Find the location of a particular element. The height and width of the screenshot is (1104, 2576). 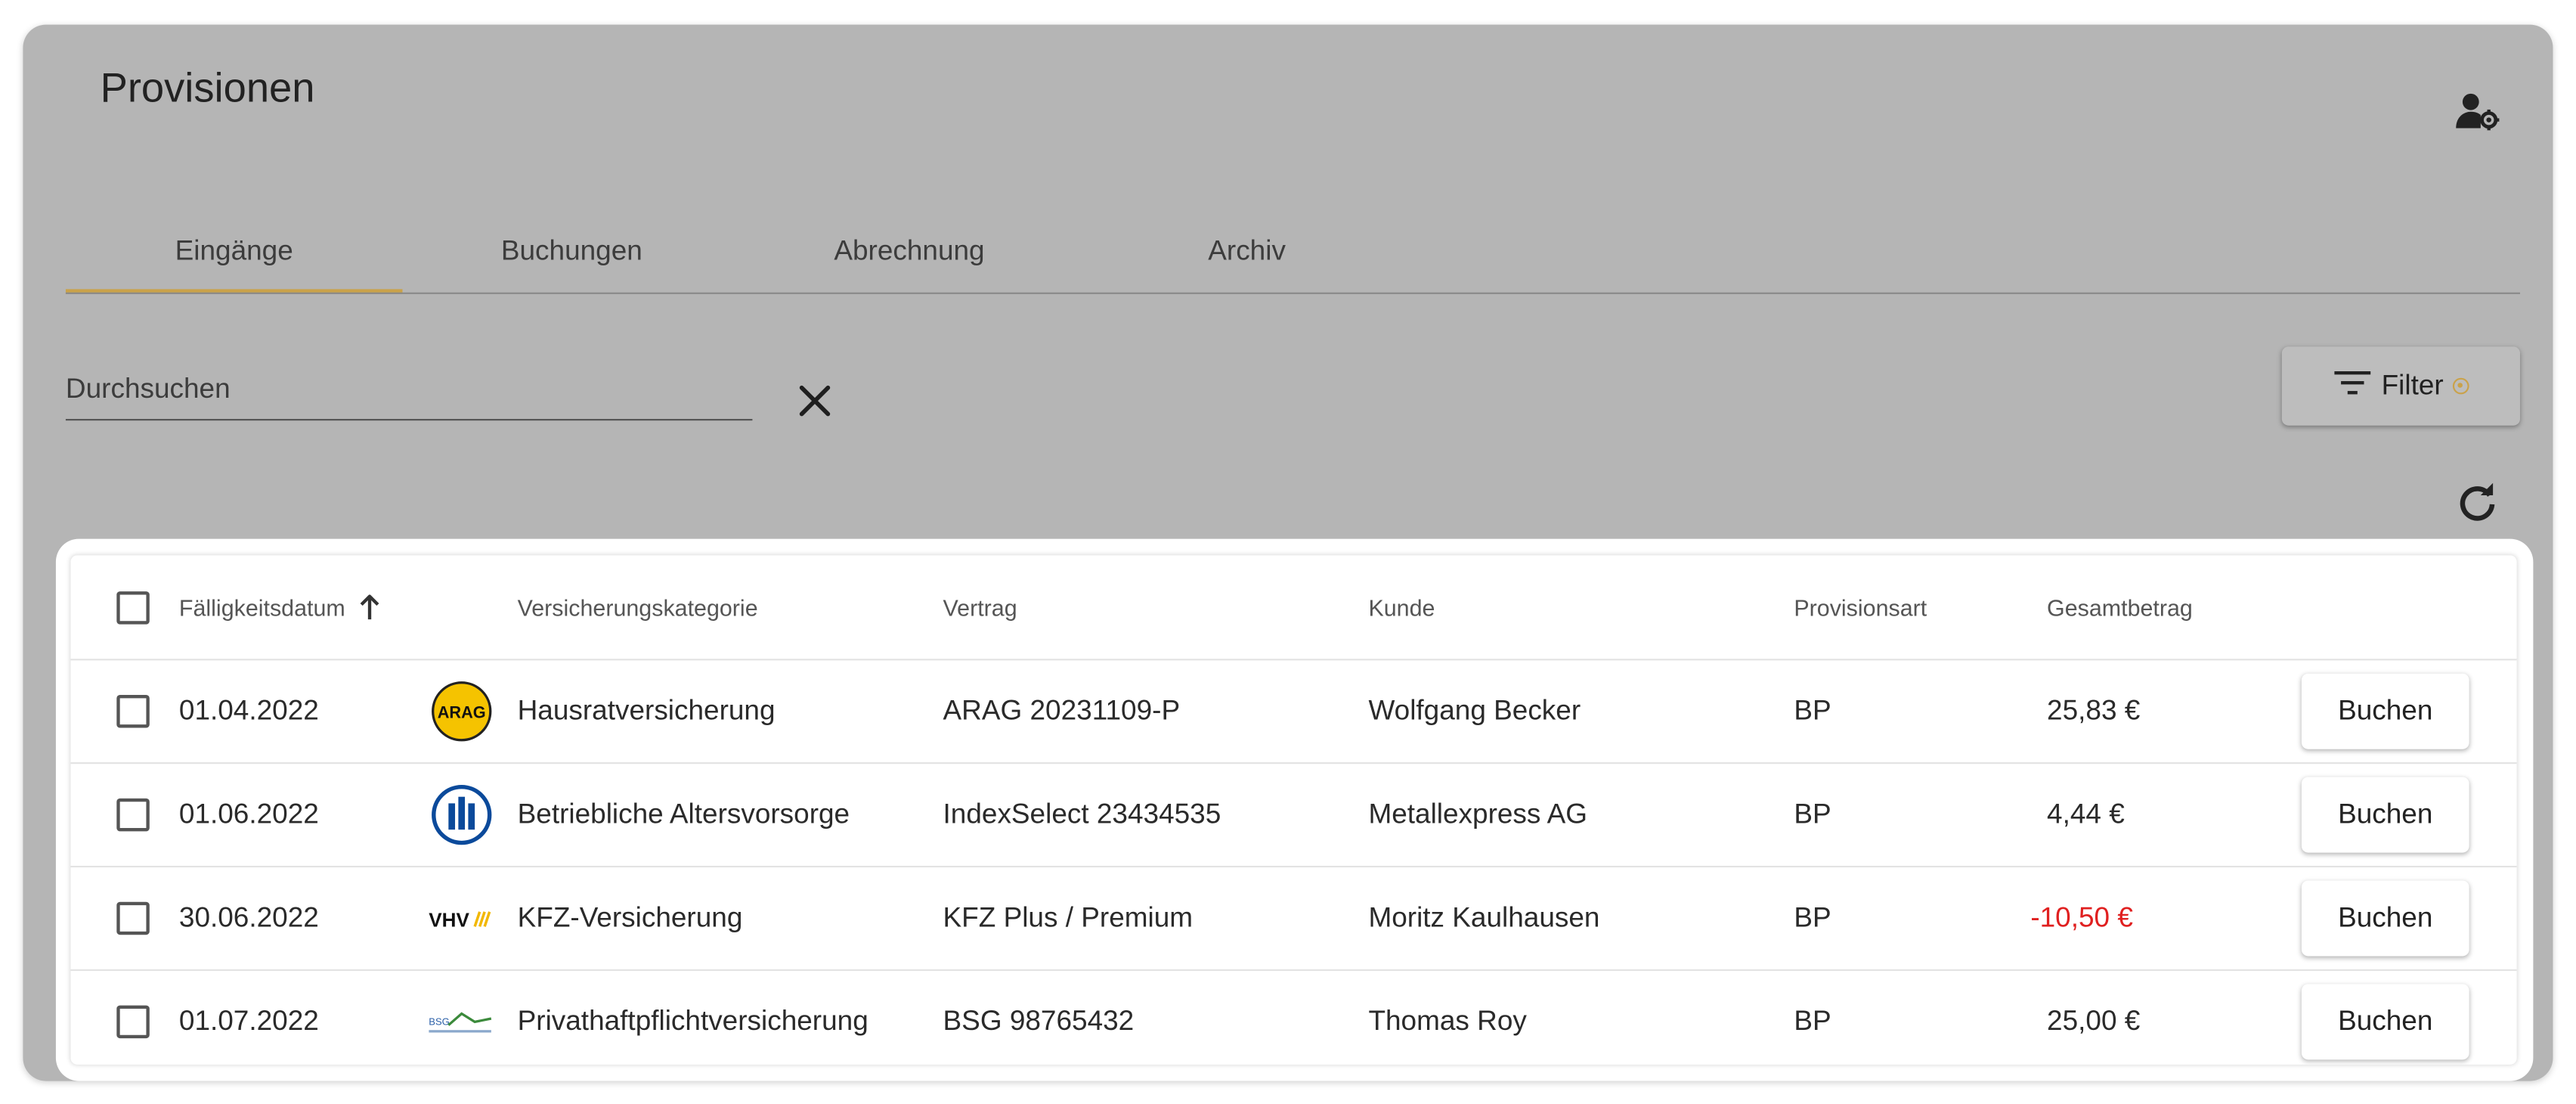

close-icon is located at coordinates (815, 401).